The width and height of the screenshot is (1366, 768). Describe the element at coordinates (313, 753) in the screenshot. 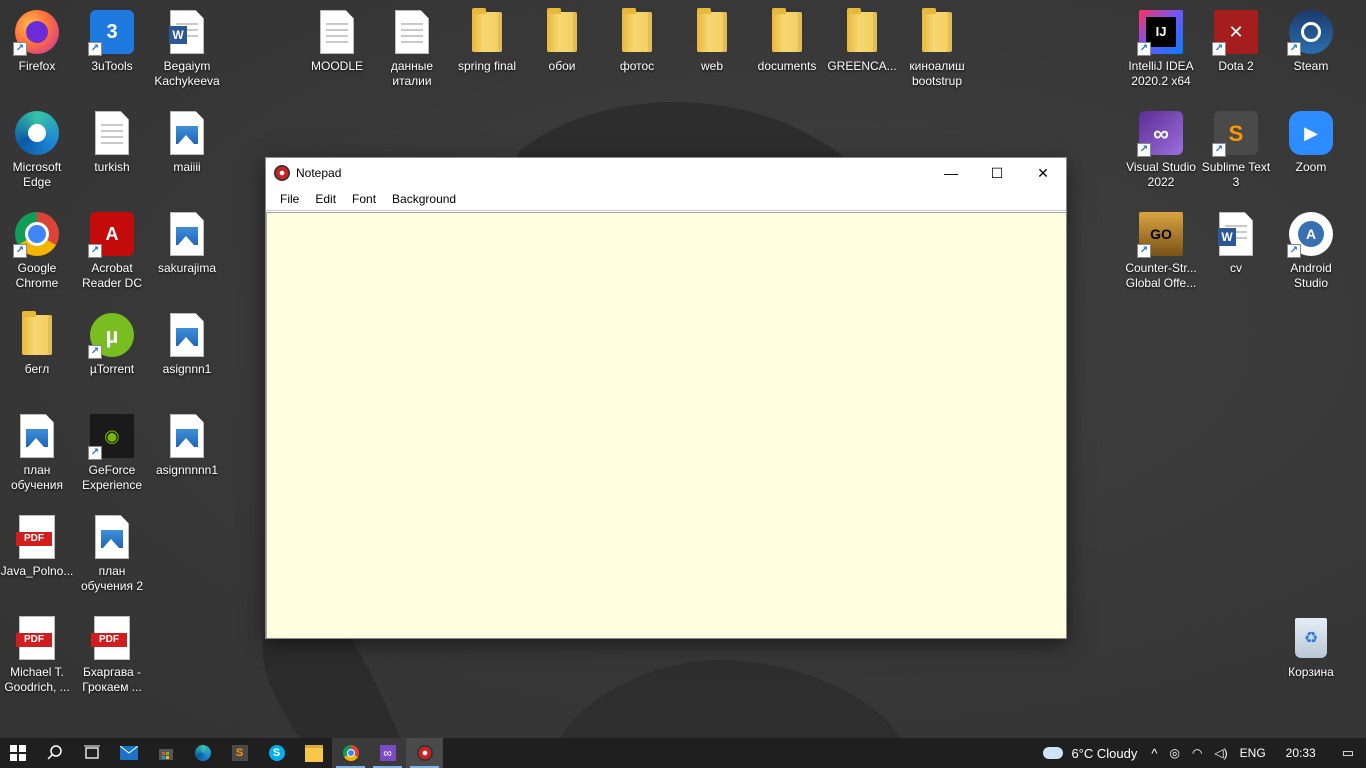

I see `taskbar-file-explorer` at that location.